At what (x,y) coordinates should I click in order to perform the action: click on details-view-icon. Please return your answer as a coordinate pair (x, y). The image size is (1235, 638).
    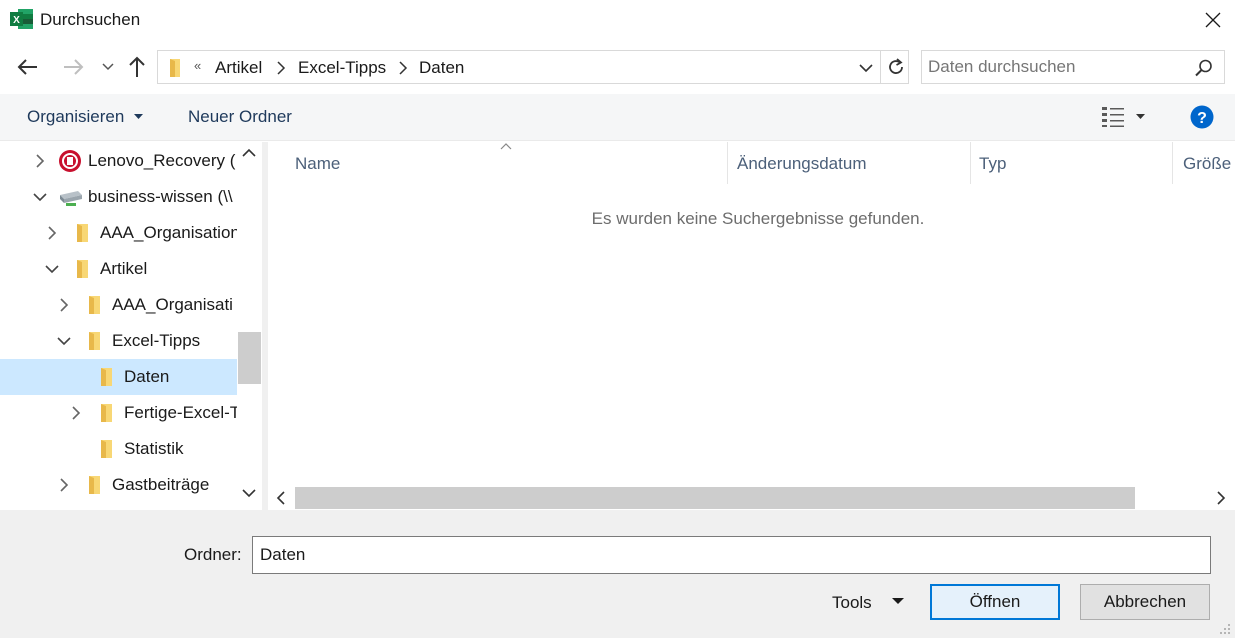
    Looking at the image, I should click on (1114, 117).